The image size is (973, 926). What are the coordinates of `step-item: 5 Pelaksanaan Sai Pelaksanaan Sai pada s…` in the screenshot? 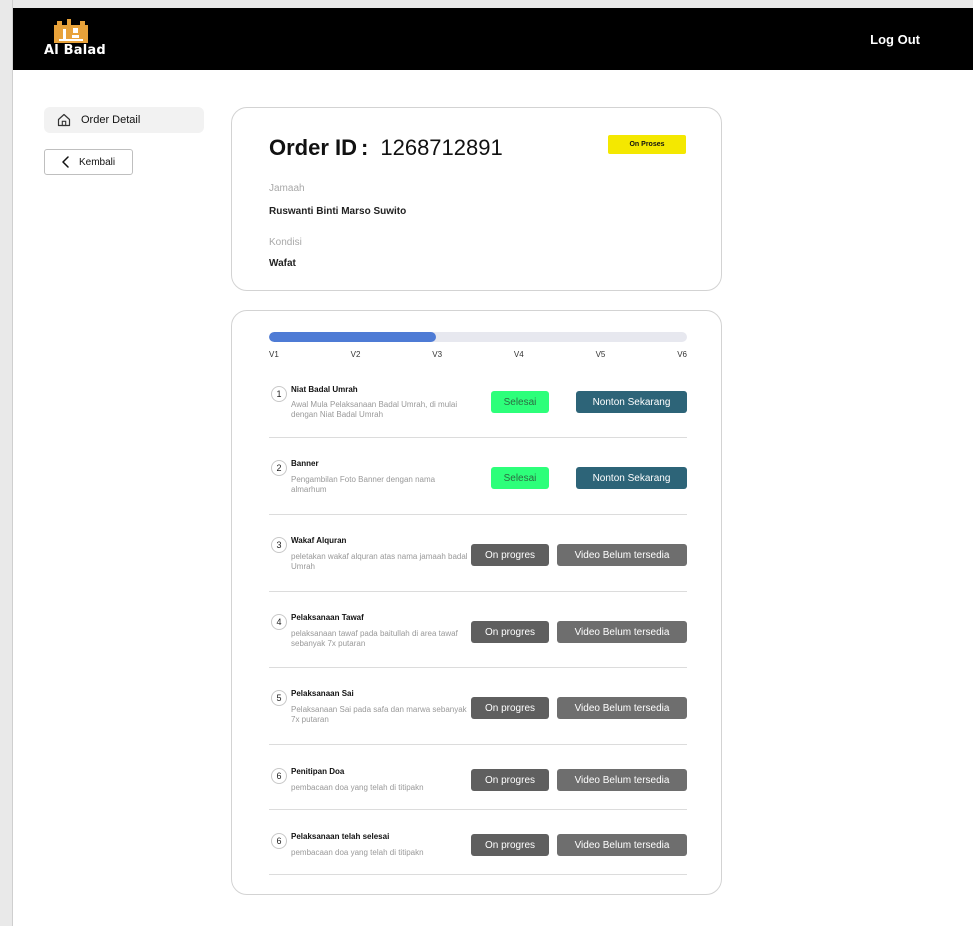 It's located at (478, 706).